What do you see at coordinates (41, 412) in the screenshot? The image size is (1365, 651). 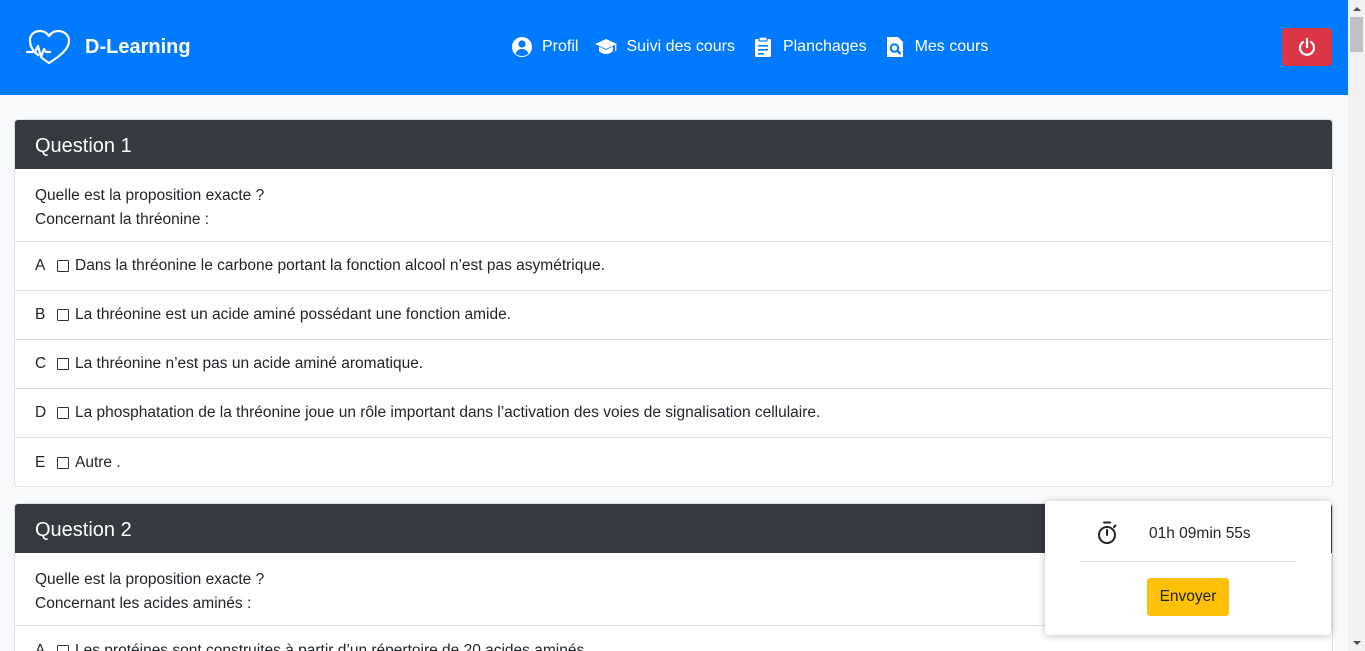 I see `option-letter: D` at bounding box center [41, 412].